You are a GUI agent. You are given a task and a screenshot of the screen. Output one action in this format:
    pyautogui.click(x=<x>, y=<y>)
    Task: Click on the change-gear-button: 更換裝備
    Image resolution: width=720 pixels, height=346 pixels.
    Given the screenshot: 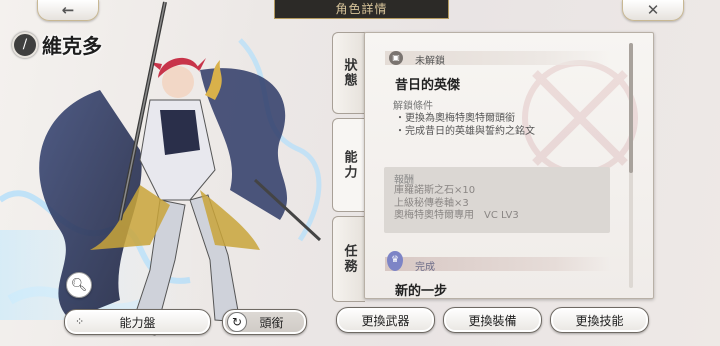 What is the action you would take?
    pyautogui.click(x=492, y=320)
    